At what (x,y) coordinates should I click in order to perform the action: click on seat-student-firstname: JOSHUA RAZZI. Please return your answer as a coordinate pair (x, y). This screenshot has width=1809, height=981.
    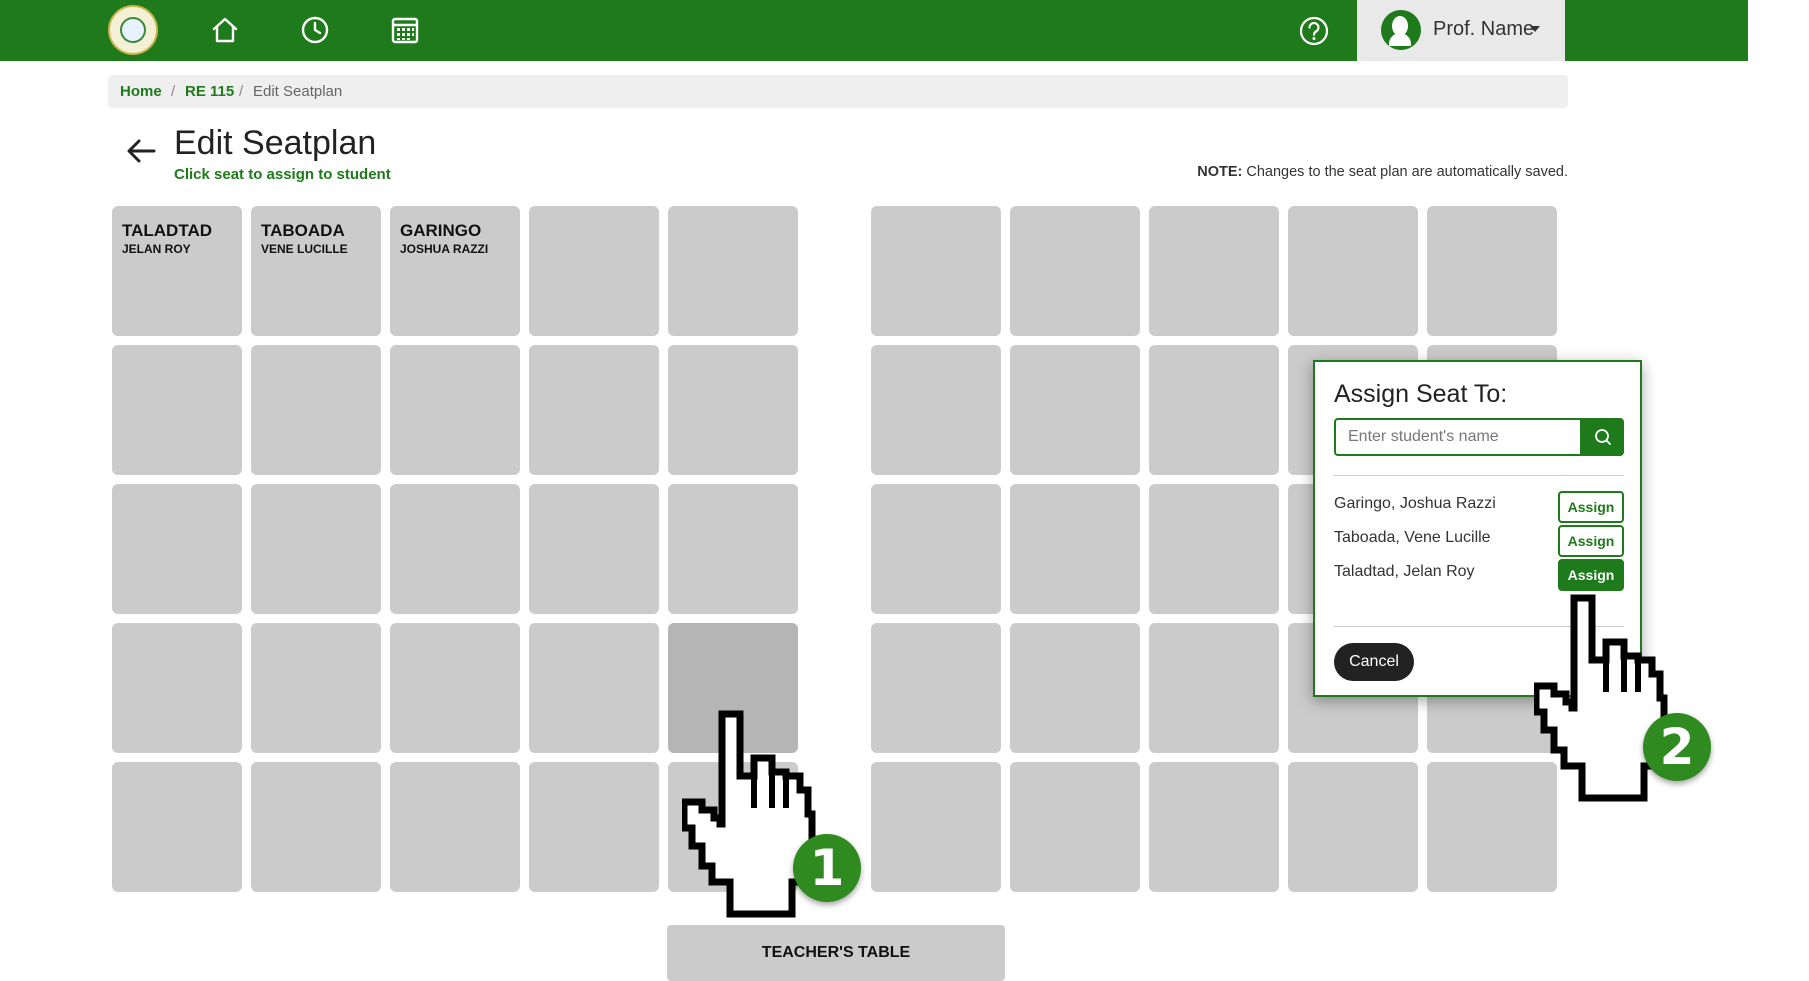
    Looking at the image, I should click on (444, 249).